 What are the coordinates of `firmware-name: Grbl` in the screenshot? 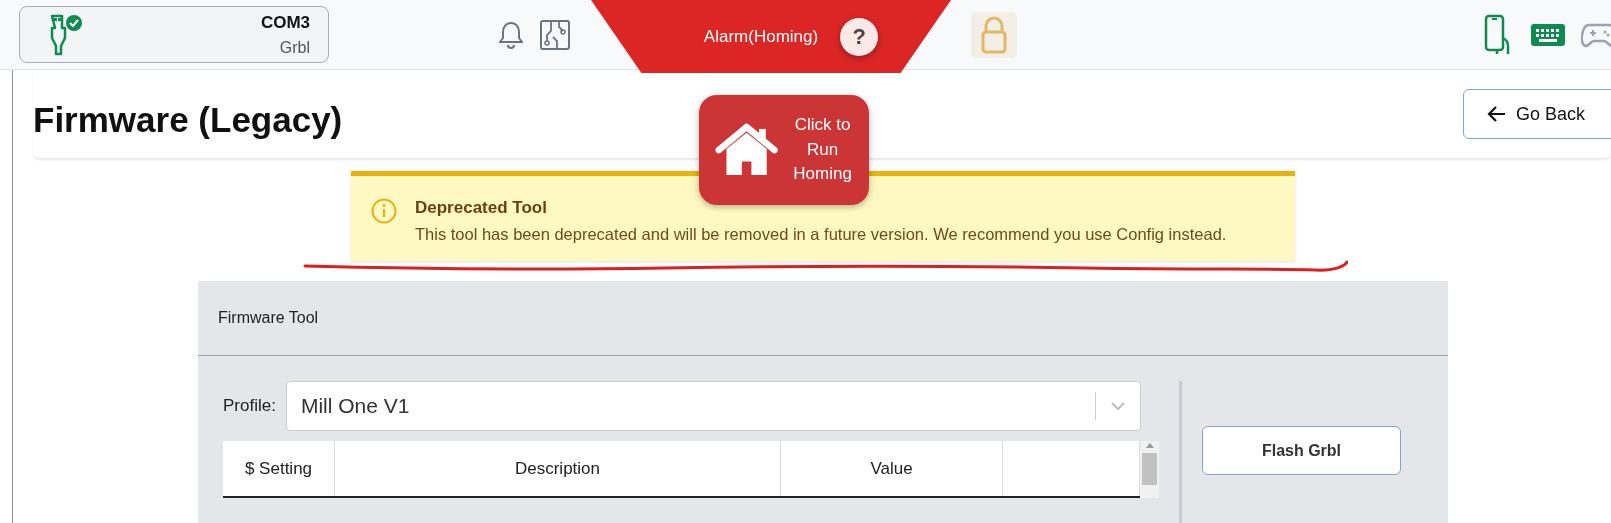 It's located at (294, 47).